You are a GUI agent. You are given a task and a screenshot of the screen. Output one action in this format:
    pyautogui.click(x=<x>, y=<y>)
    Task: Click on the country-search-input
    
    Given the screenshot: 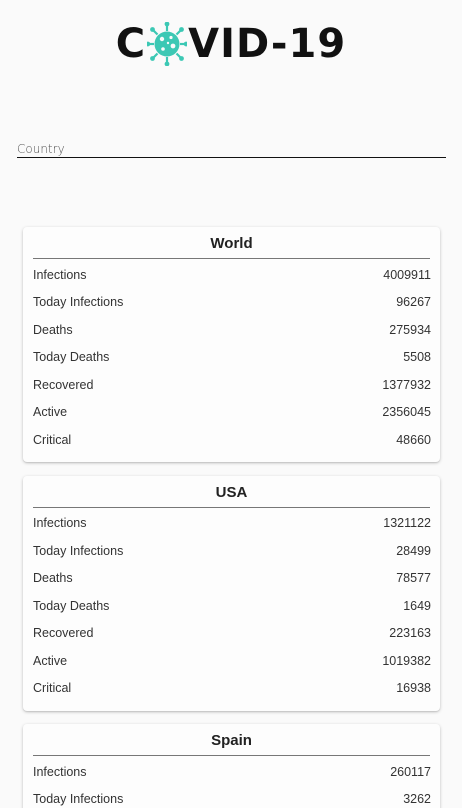 What is the action you would take?
    pyautogui.click(x=231, y=146)
    